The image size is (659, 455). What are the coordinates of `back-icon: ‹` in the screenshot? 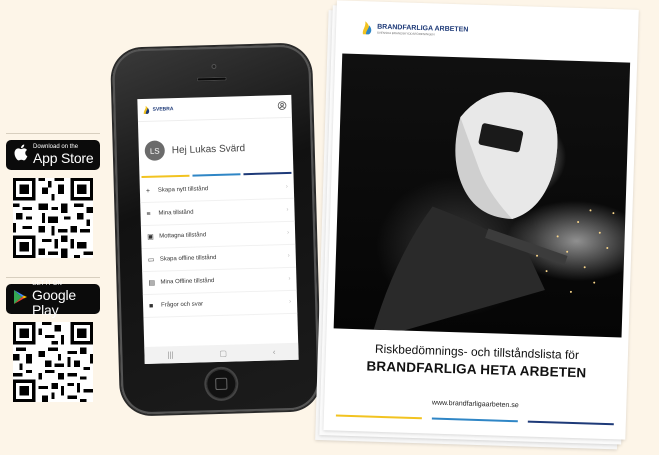 It's located at (274, 351).